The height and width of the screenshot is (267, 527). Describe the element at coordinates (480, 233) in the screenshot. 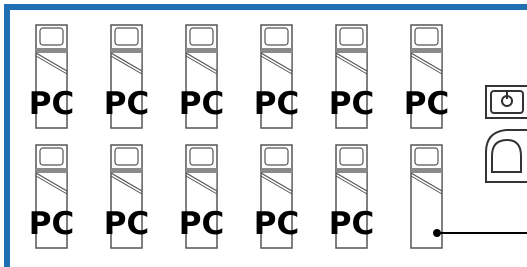

I see `pointer-dot-icon` at that location.